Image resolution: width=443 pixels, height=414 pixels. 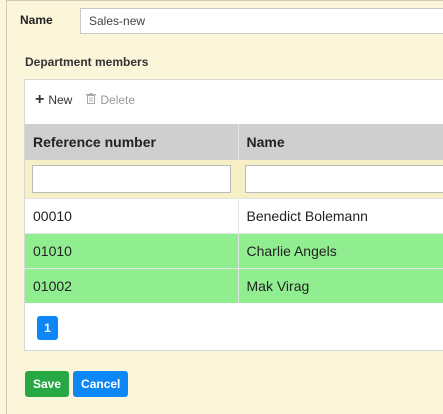 I want to click on name-cell: Mak Virag, so click(x=340, y=285).